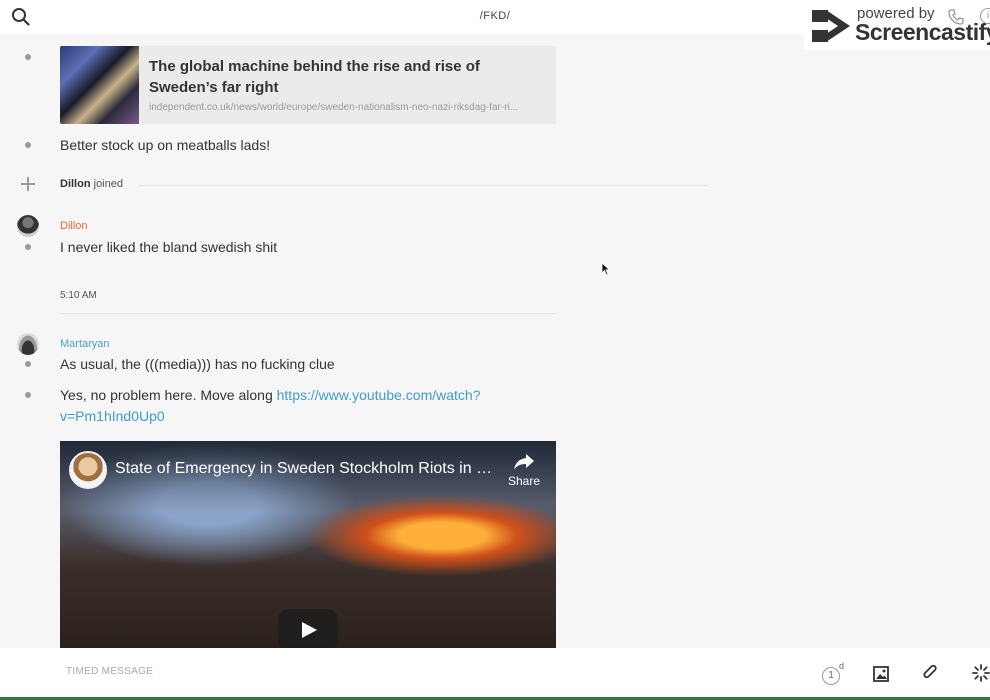  I want to click on share-label: Share, so click(524, 481).